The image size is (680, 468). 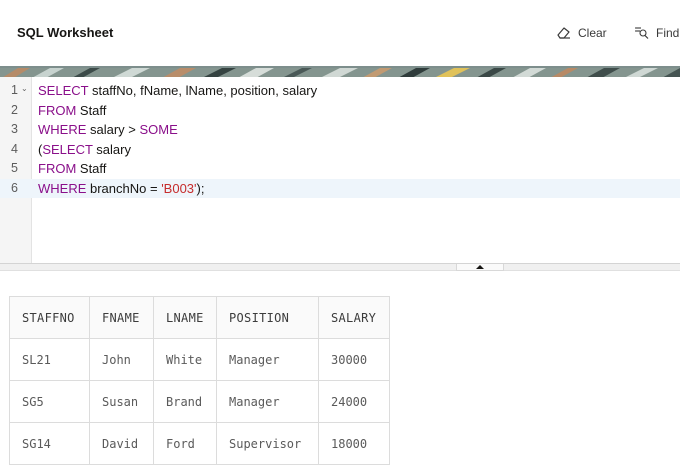 I want to click on code-token: SOME, so click(x=158, y=129).